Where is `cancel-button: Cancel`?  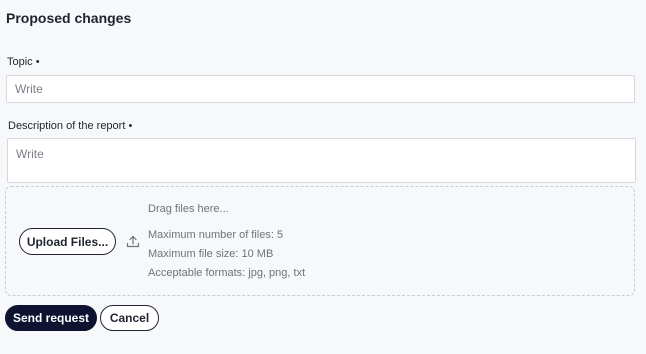 cancel-button: Cancel is located at coordinates (129, 318).